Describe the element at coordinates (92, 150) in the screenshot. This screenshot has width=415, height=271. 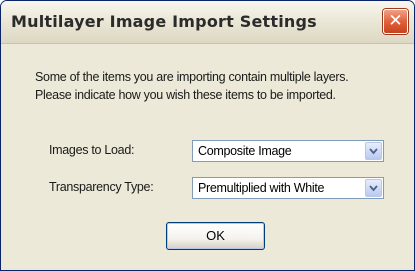
I see `images-to-load-label: Images to Load:` at that location.